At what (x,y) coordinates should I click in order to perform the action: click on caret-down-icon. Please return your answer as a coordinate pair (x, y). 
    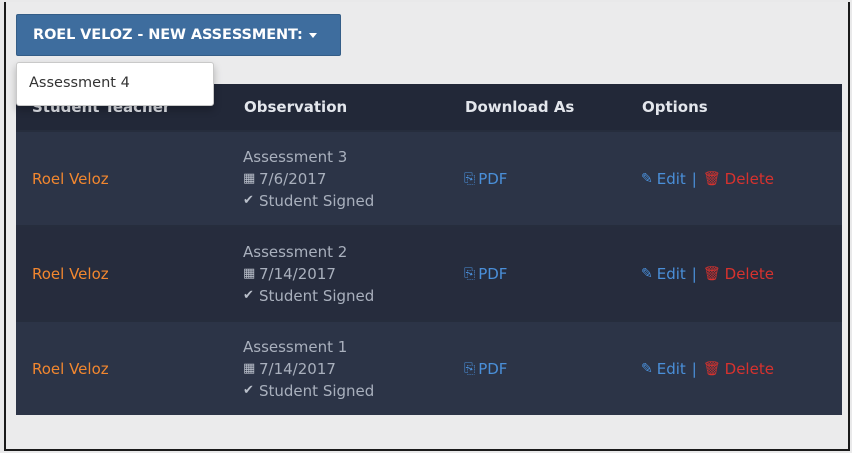
    Looking at the image, I should click on (312, 35).